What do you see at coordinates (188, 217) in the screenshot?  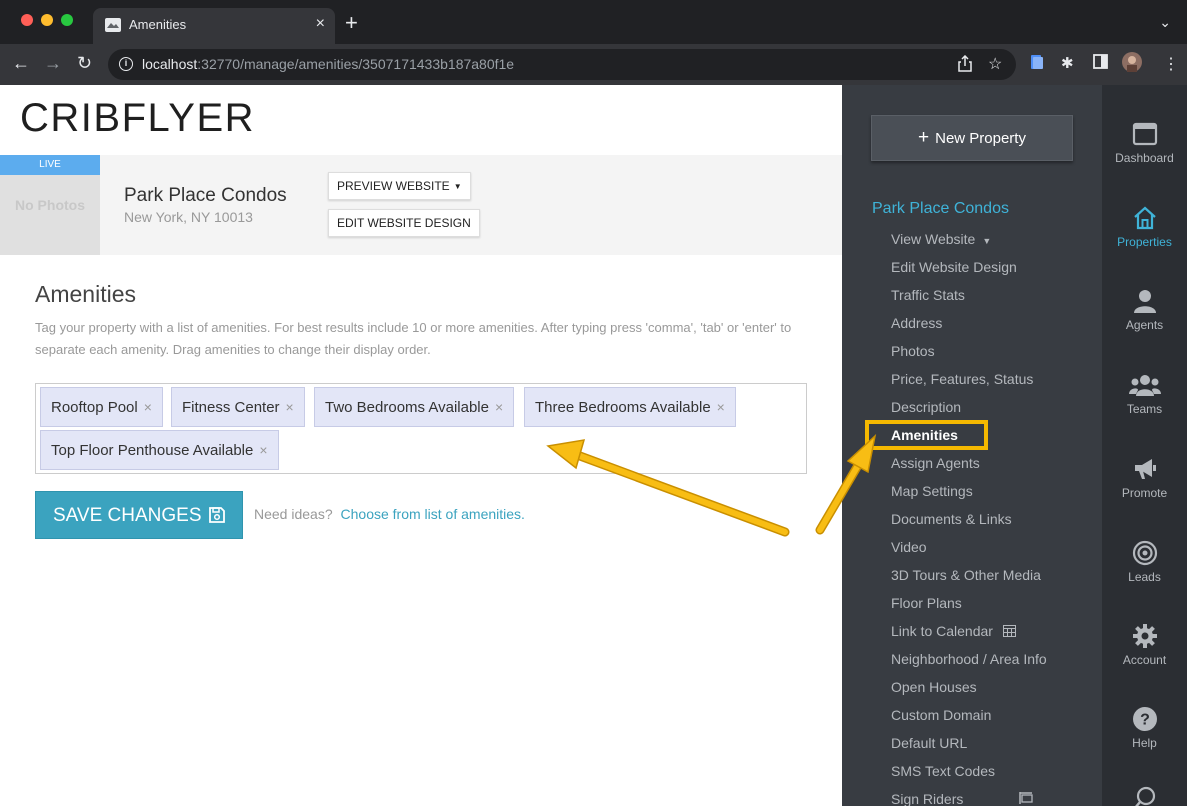 I see `property-address: New York, NY 10013` at bounding box center [188, 217].